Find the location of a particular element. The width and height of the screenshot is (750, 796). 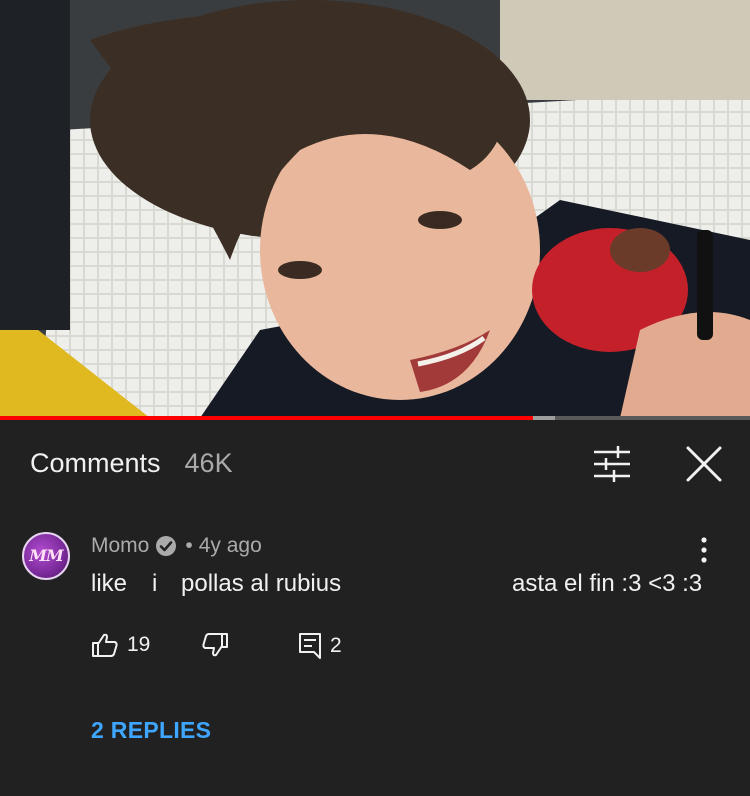

comments-count: 46K is located at coordinates (208, 463).